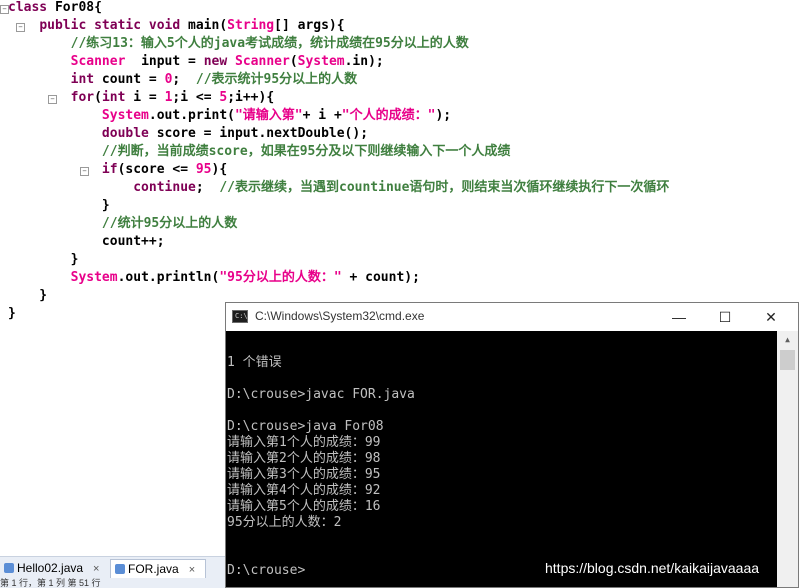  I want to click on code-token: double, so click(125, 133).